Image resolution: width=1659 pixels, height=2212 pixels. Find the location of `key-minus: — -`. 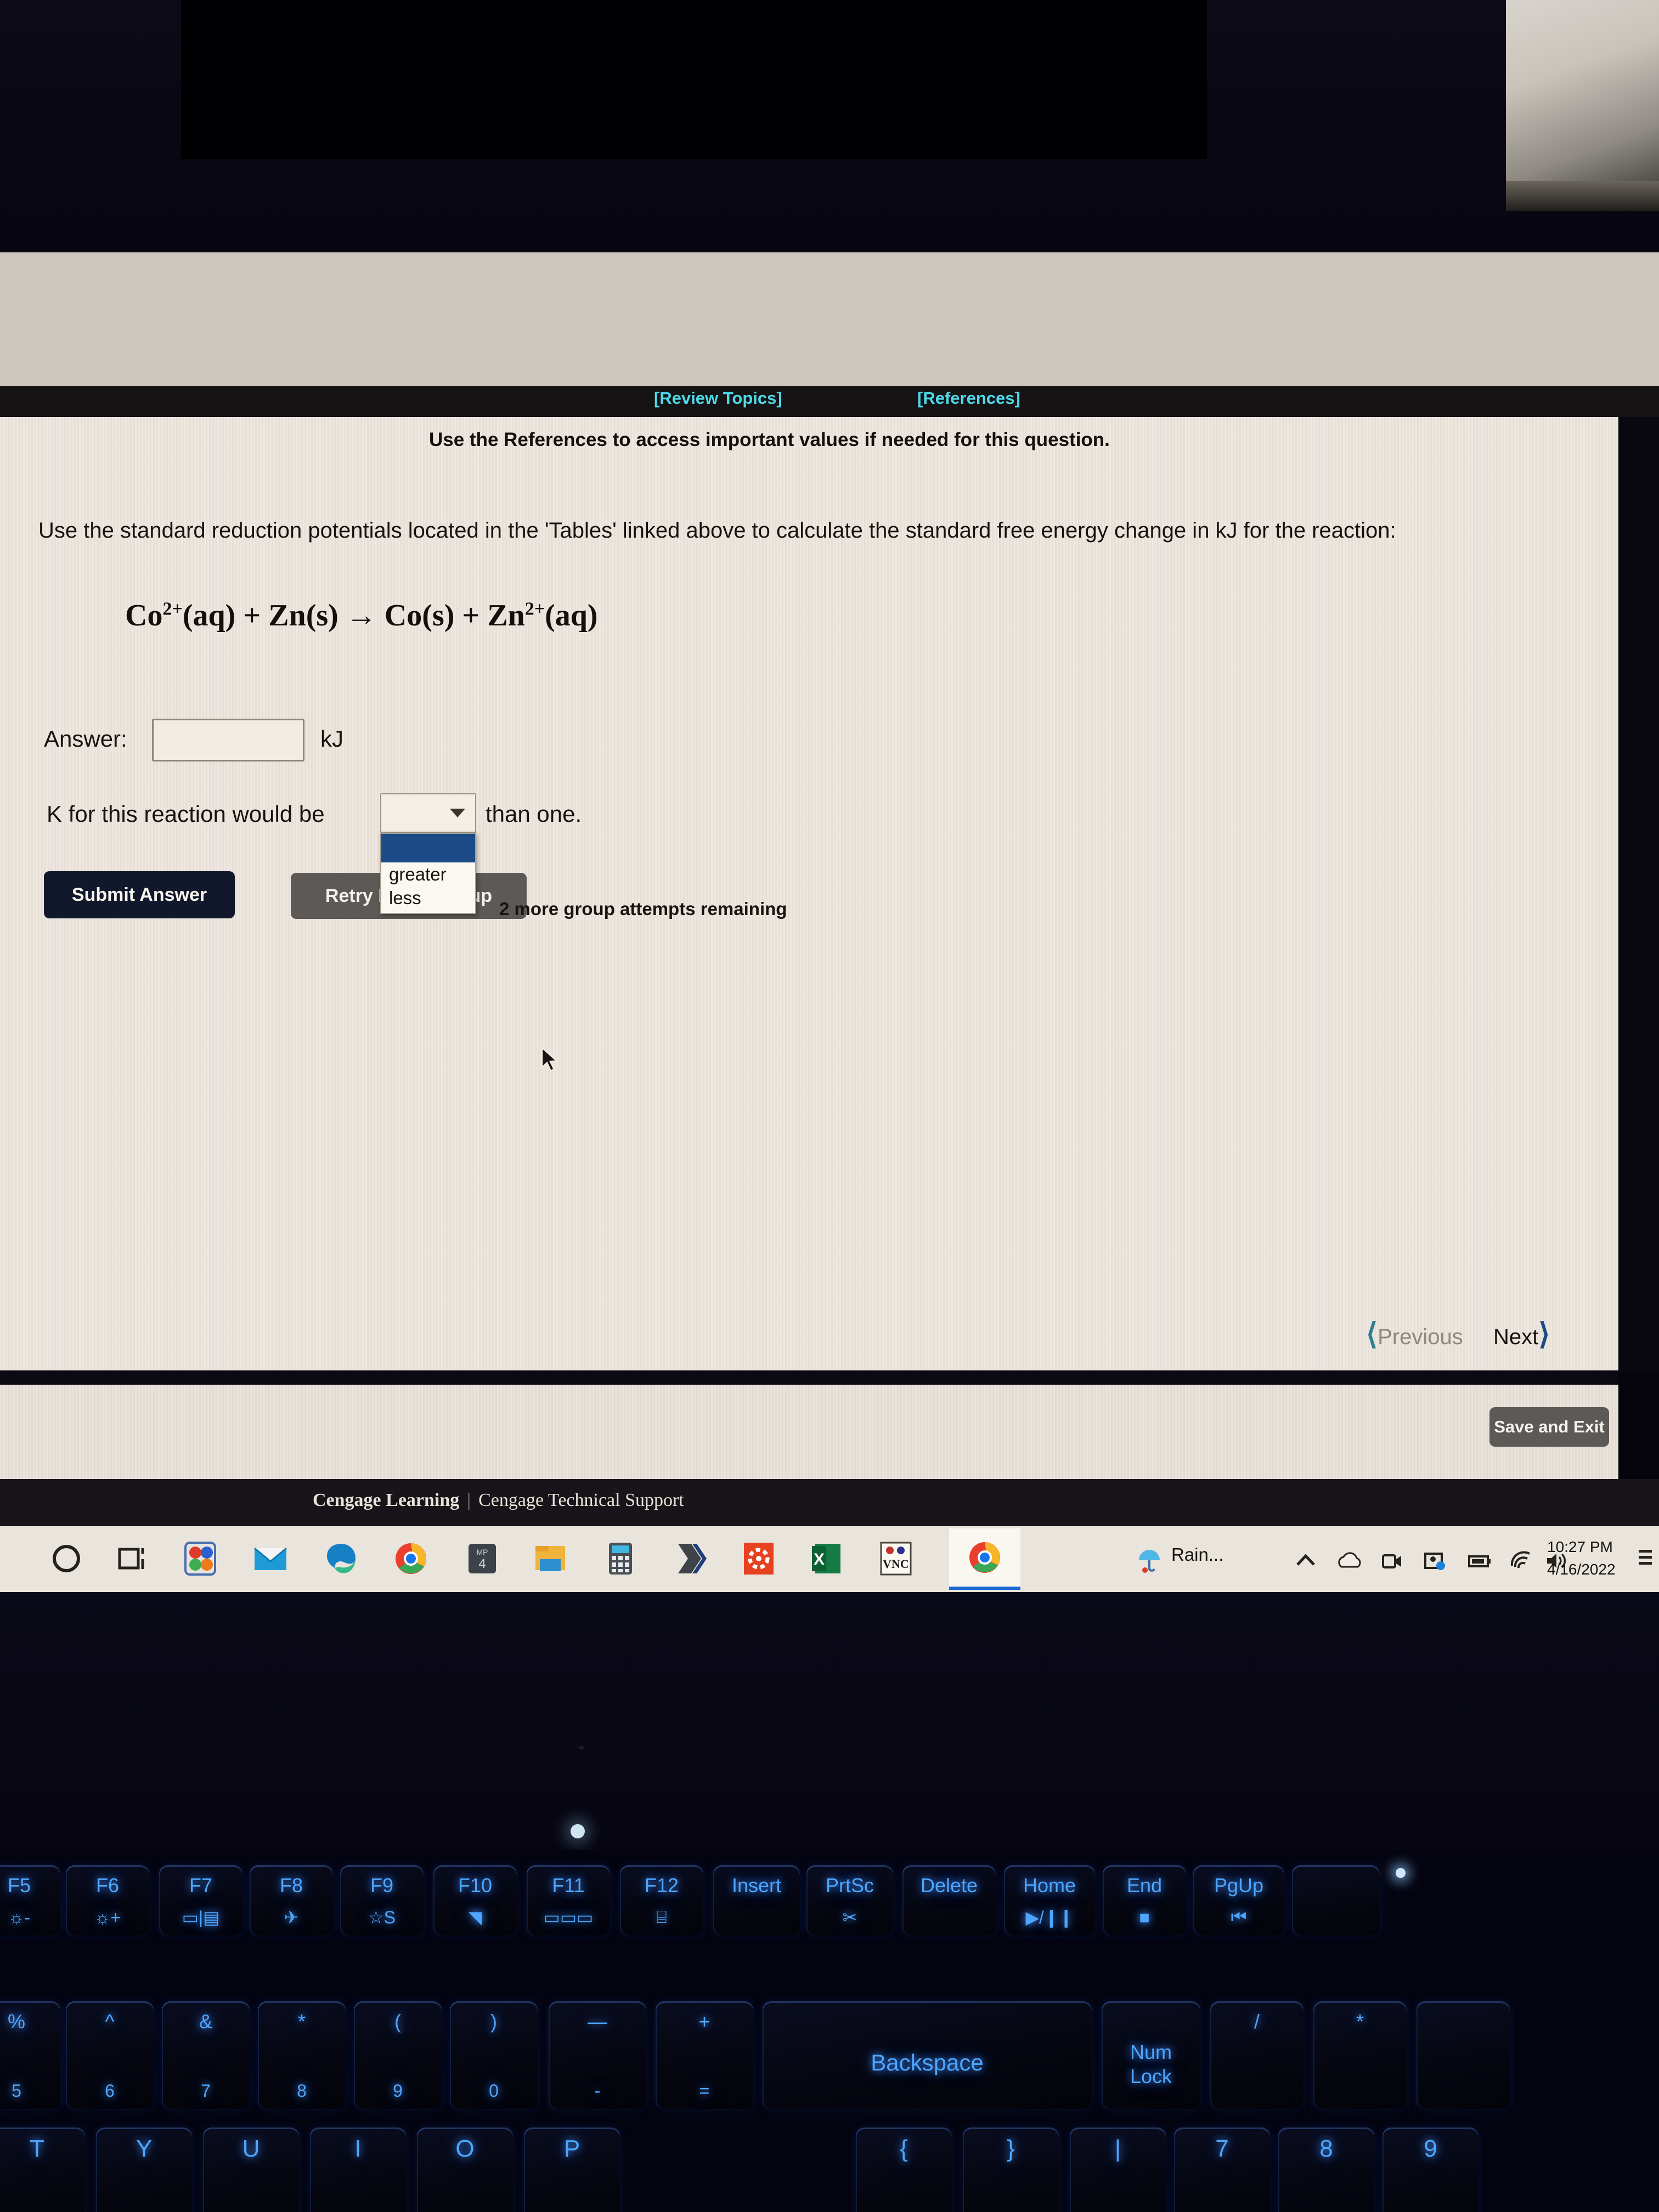

key-minus: — - is located at coordinates (598, 2055).